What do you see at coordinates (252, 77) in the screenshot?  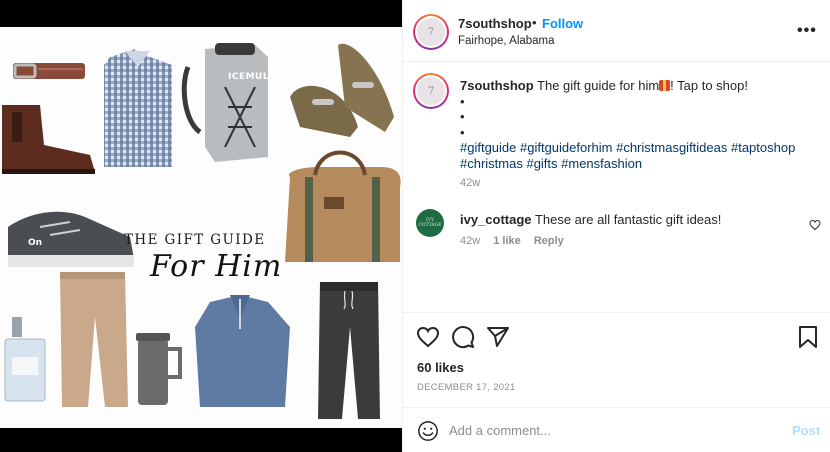 I see `cooler-brand-text: ICEMULE` at bounding box center [252, 77].